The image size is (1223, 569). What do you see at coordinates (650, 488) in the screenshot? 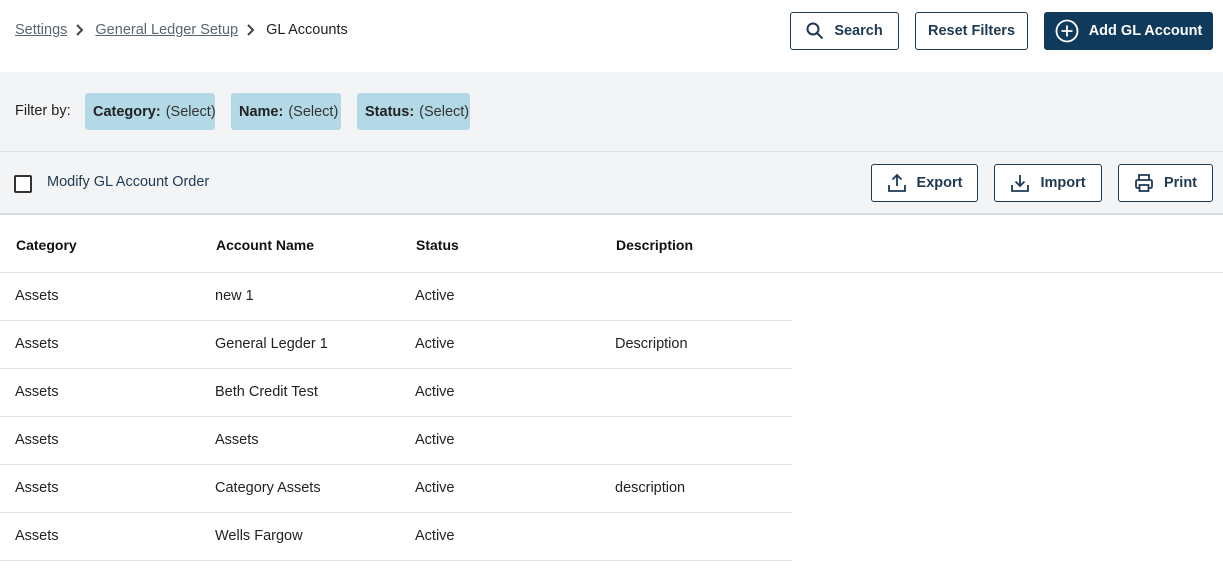
I see `cell-description: description` at bounding box center [650, 488].